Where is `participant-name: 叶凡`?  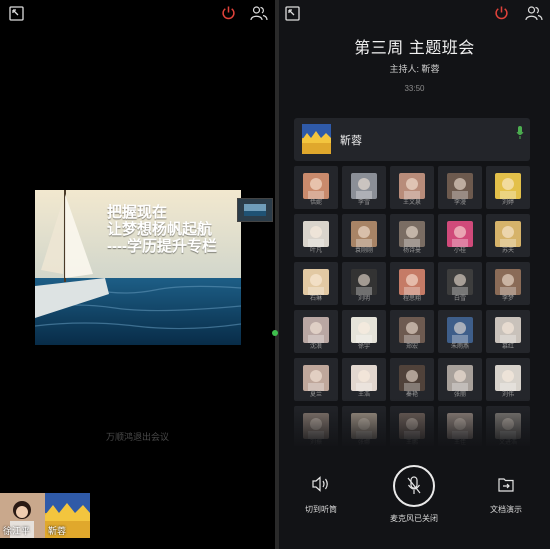
participant-name: 叶凡 is located at coordinates (315, 251).